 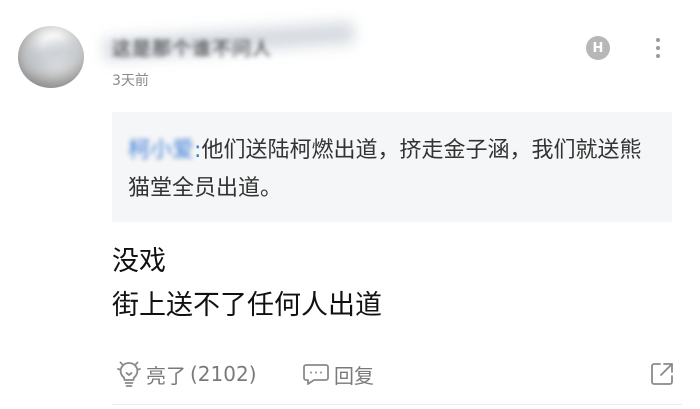 I want to click on share-button, so click(x=662, y=374).